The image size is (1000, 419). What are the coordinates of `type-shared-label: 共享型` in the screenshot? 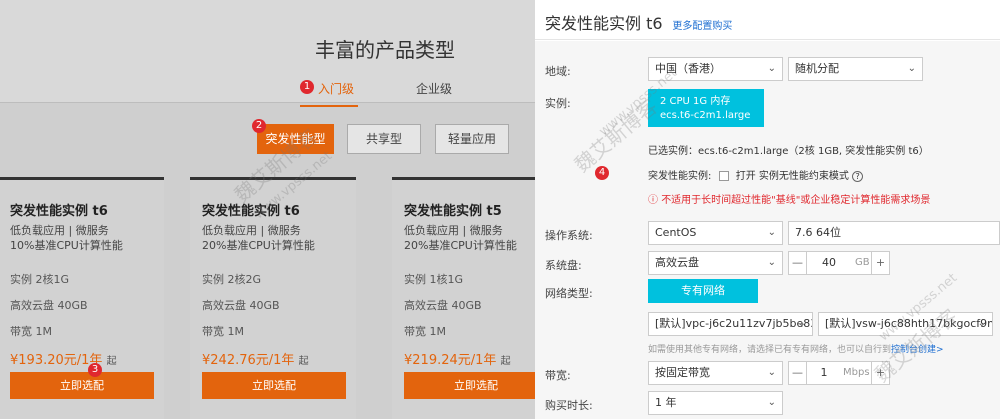 It's located at (383, 139).